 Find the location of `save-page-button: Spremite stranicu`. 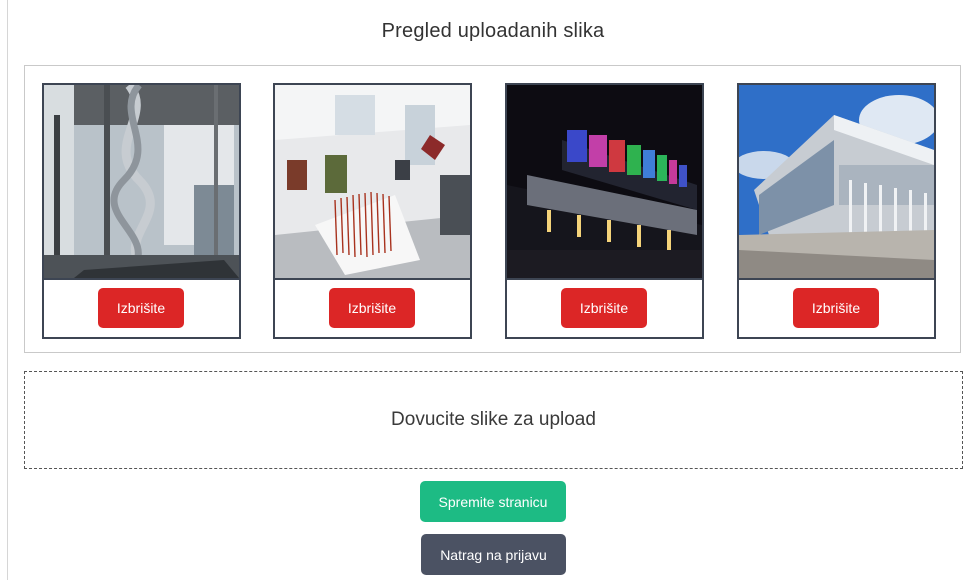

save-page-button: Spremite stranicu is located at coordinates (493, 501).